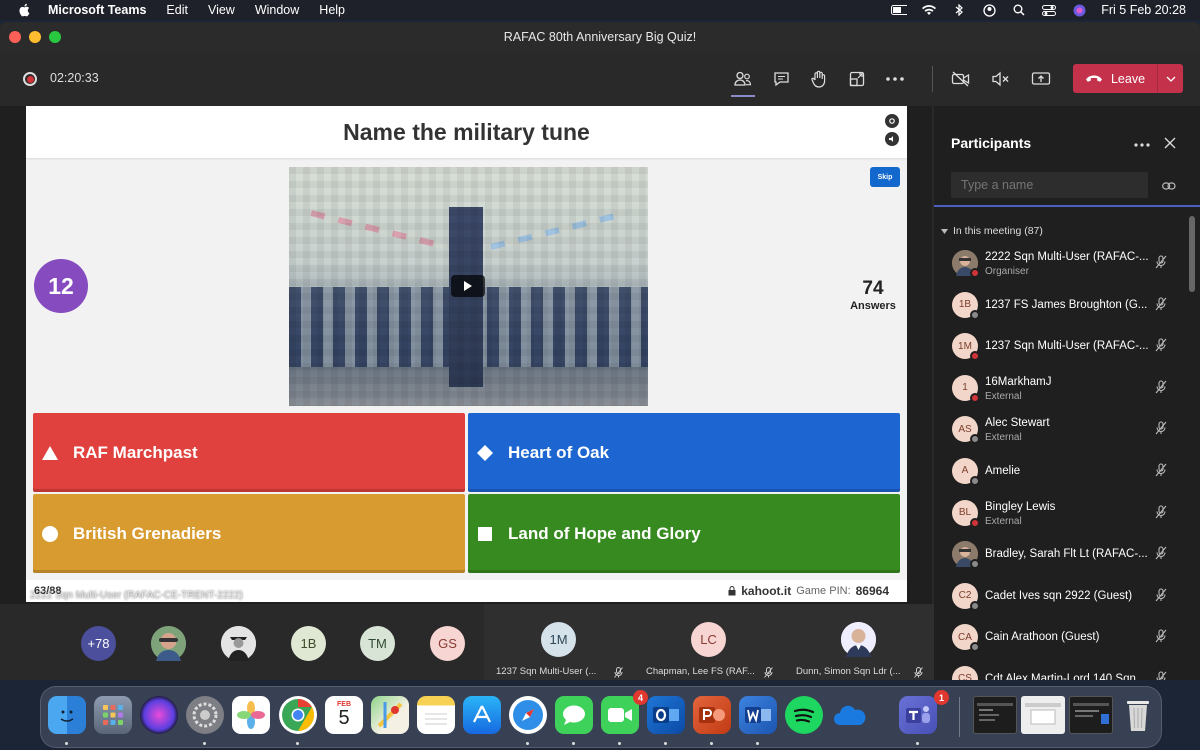  I want to click on minimize-window-button, so click(35, 37).